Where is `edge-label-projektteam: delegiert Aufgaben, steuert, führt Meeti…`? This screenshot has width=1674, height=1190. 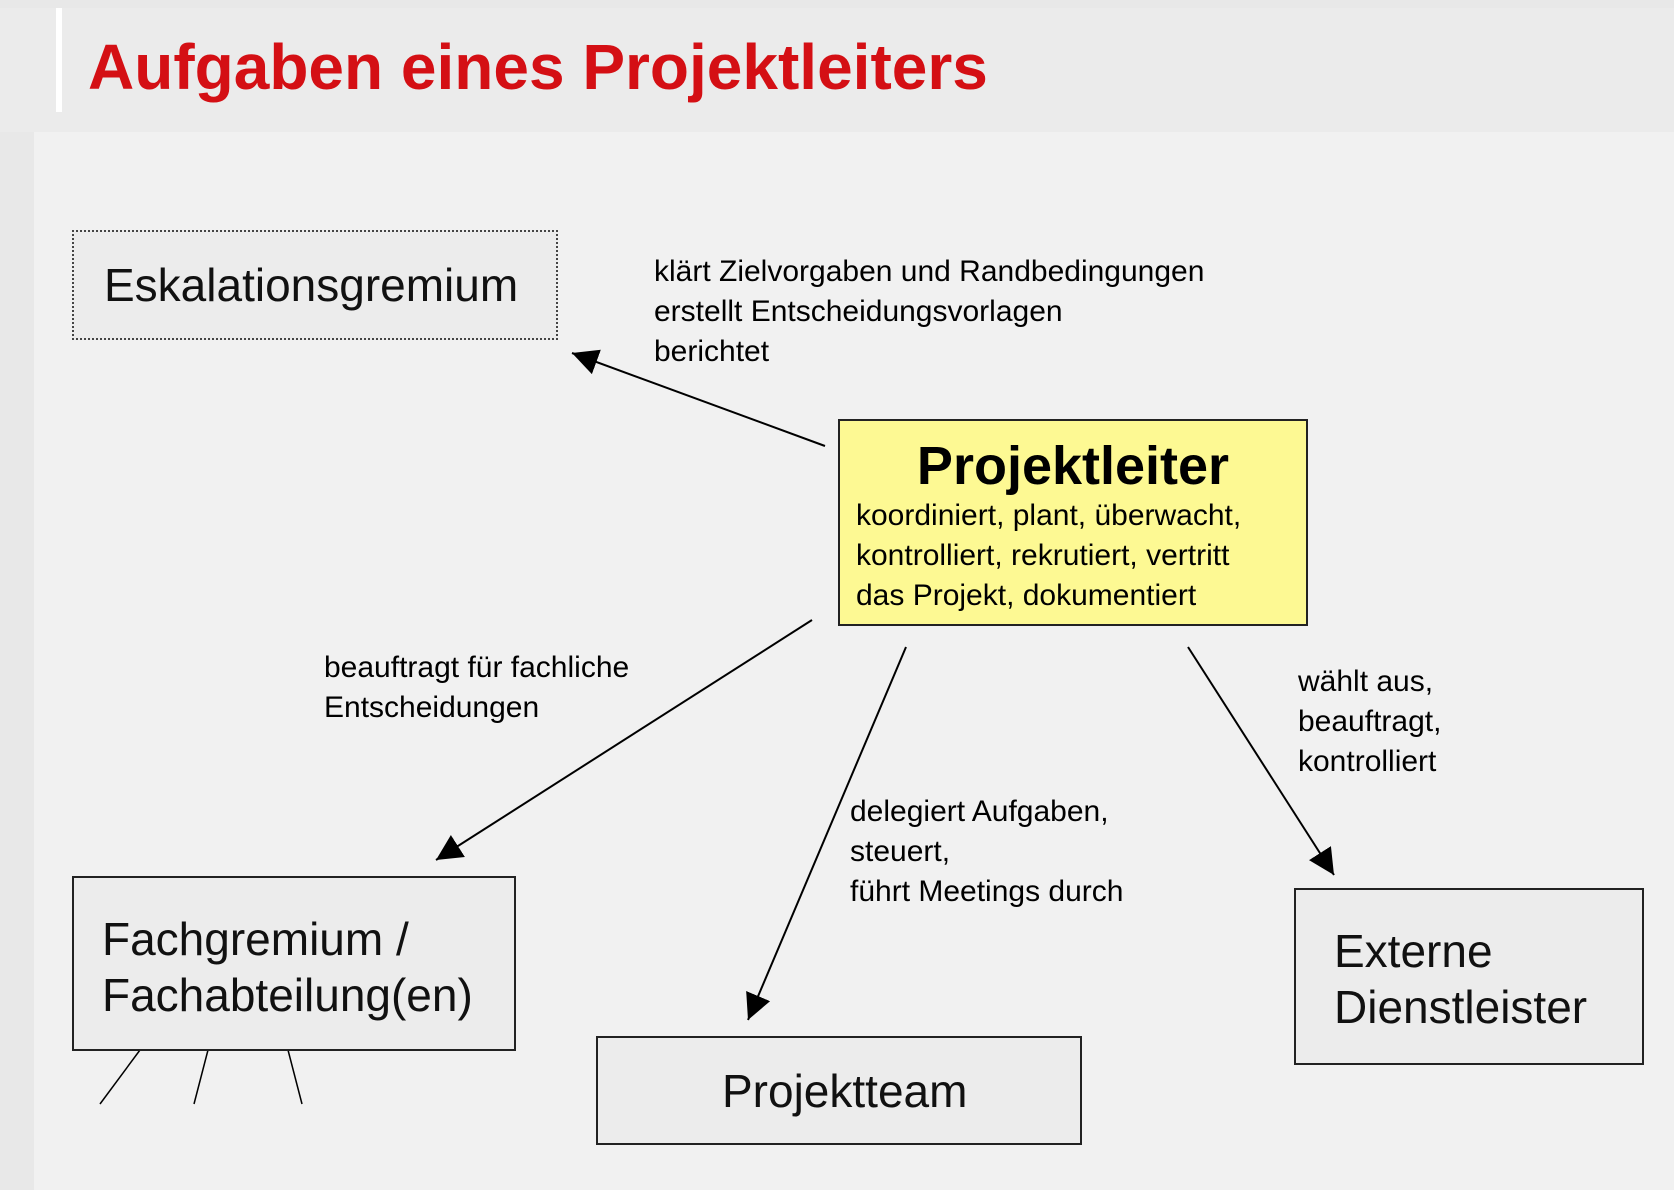
edge-label-projektteam: delegiert Aufgaben, steuert, führt Meeti… is located at coordinates (986, 852).